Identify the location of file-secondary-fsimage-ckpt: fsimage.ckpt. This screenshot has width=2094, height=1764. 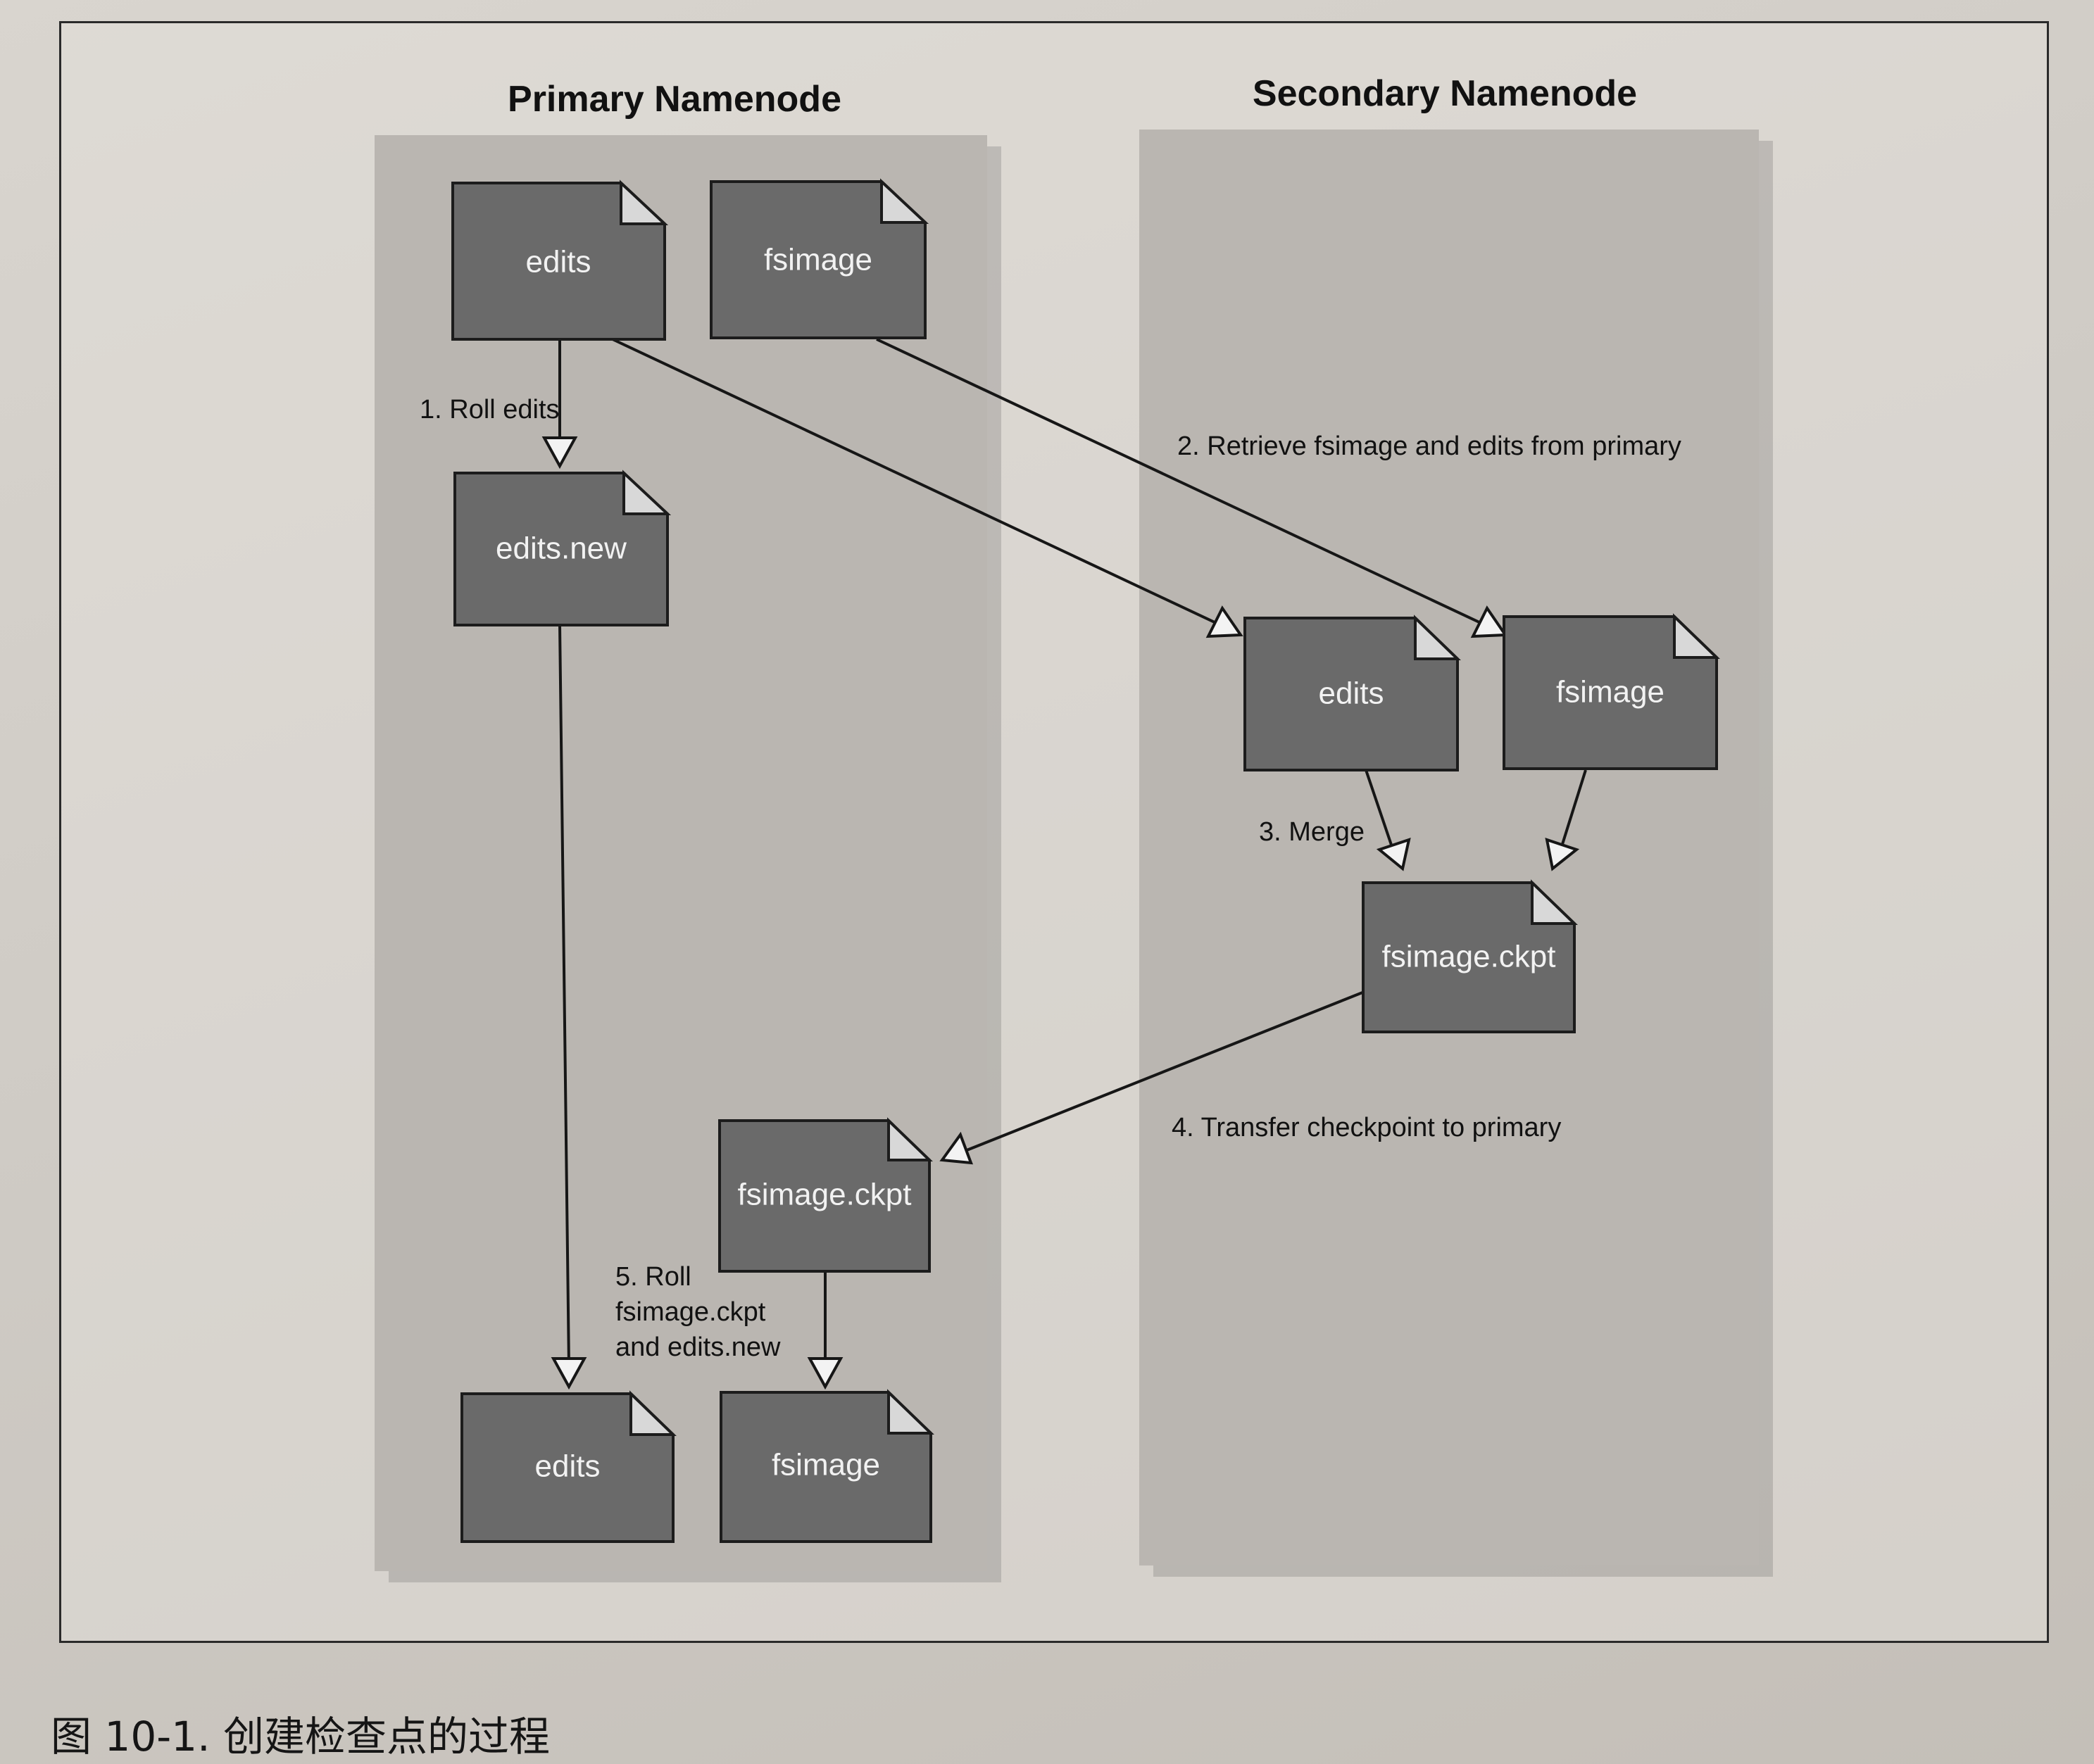
(1470, 956).